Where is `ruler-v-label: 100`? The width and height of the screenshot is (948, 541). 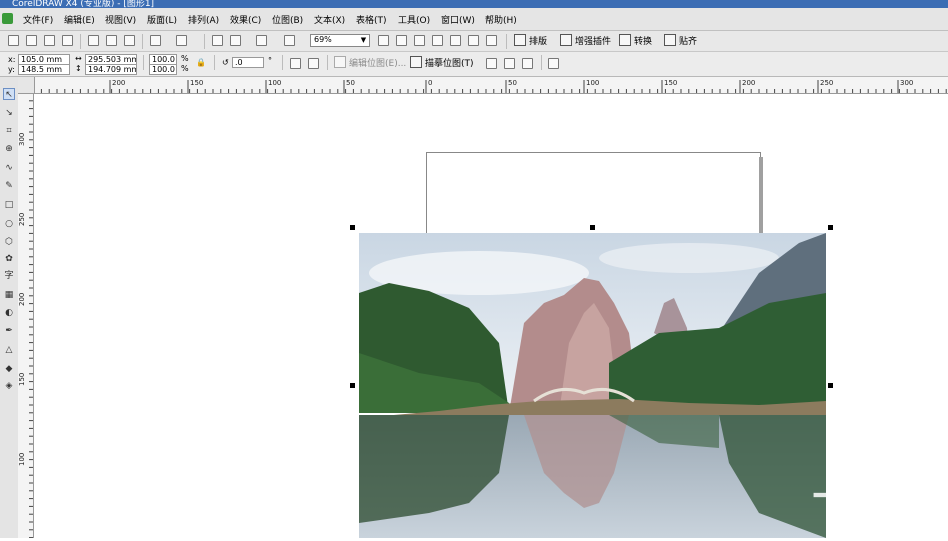 ruler-v-label: 100 is located at coordinates (22, 459).